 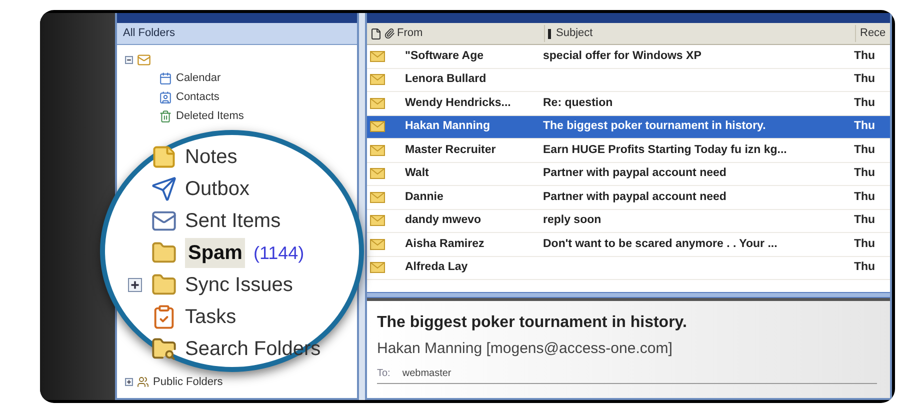 What do you see at coordinates (450, 150) in the screenshot?
I see `sender: Master Recruiter` at bounding box center [450, 150].